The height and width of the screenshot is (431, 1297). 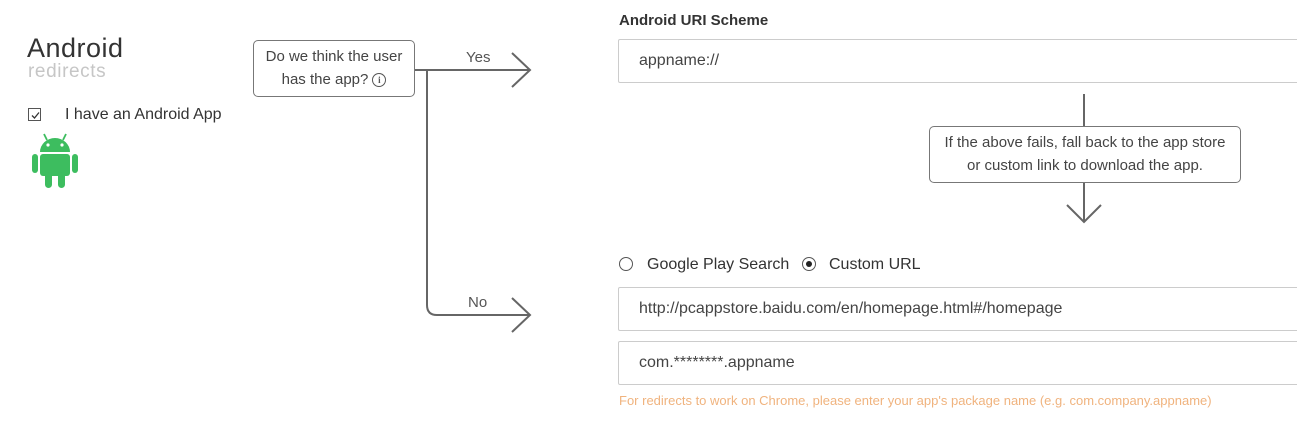 I want to click on decision-line-2-text: has the app?, so click(x=325, y=79).